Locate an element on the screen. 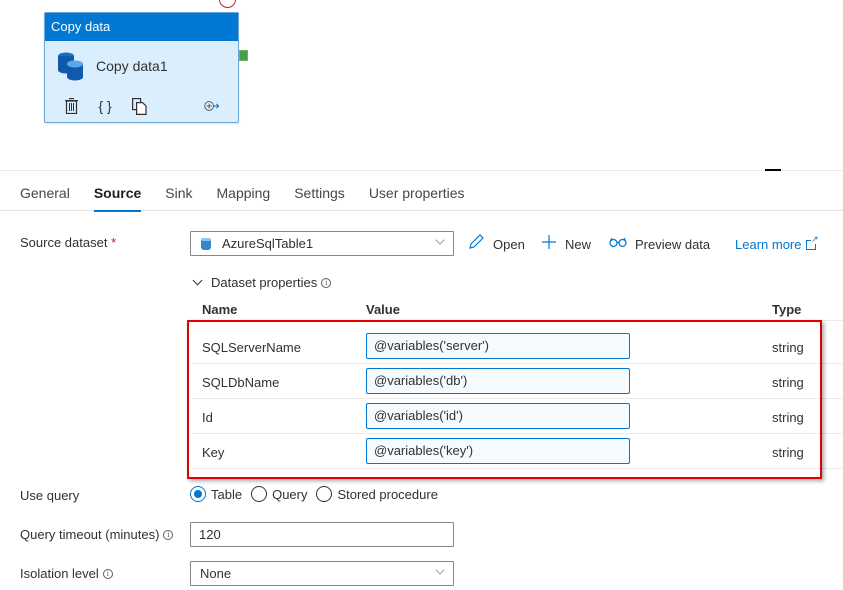 The height and width of the screenshot is (590, 843). tab-settings: Settings is located at coordinates (319, 191).